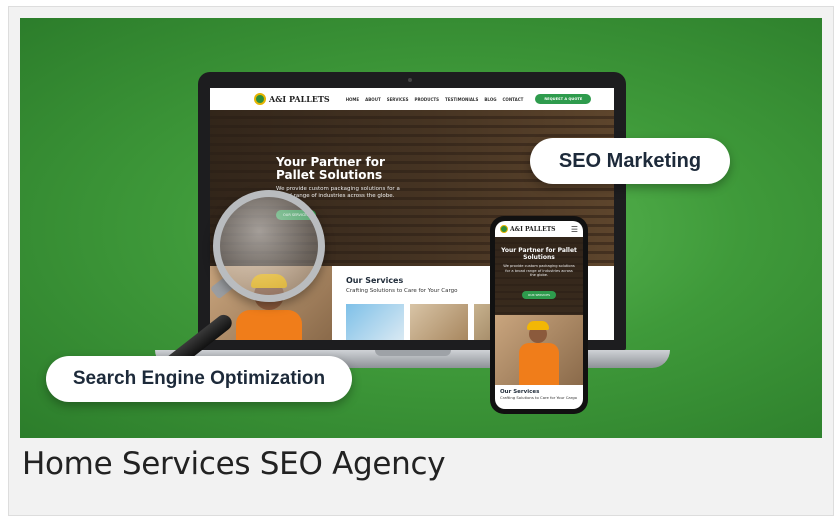  What do you see at coordinates (533, 229) in the screenshot?
I see `phone-logo-text: A&I PALLETS` at bounding box center [533, 229].